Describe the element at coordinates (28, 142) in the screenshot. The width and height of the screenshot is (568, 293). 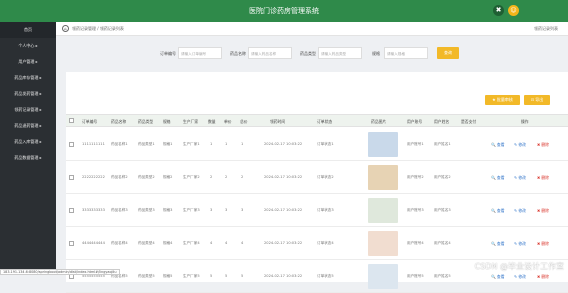
I see `sidebar-item-storage: 药品入库管理 ▸` at that location.